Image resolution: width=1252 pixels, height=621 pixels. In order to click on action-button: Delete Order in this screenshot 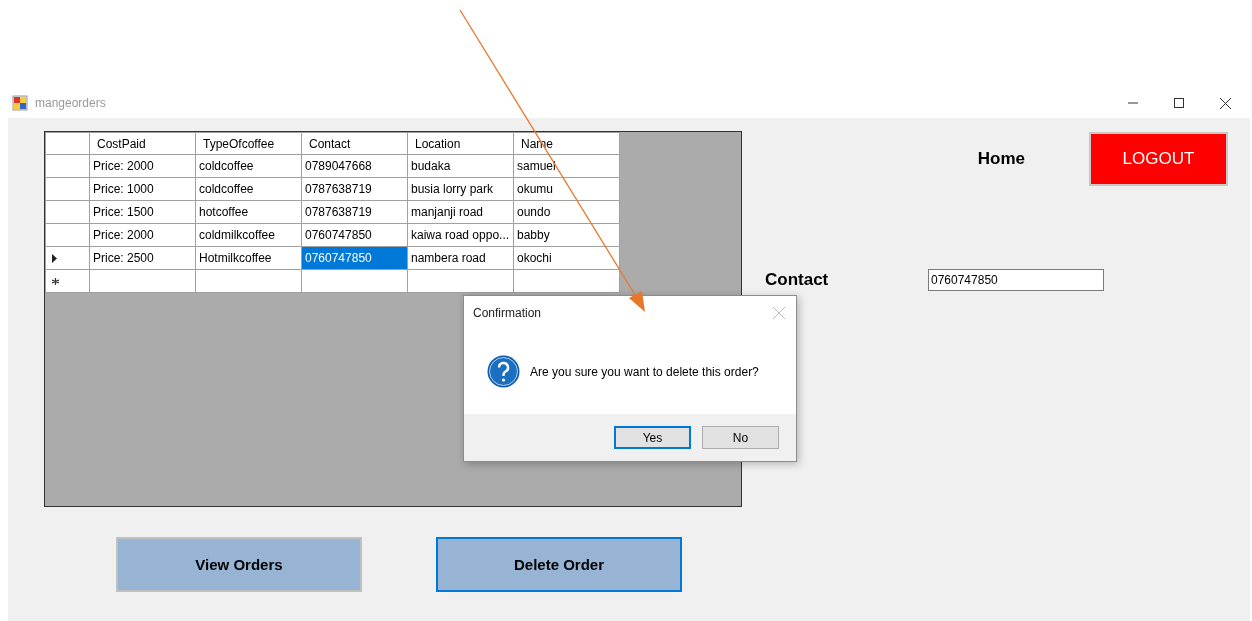, I will do `click(559, 564)`.